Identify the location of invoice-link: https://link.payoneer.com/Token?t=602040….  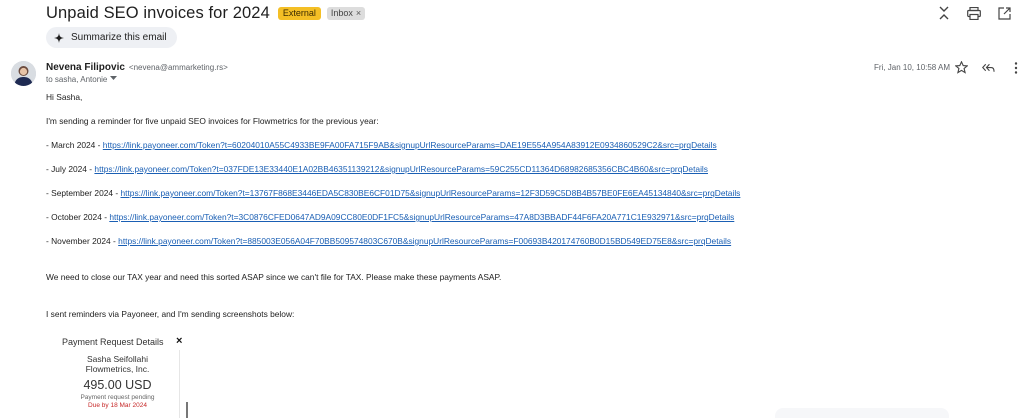
(410, 145).